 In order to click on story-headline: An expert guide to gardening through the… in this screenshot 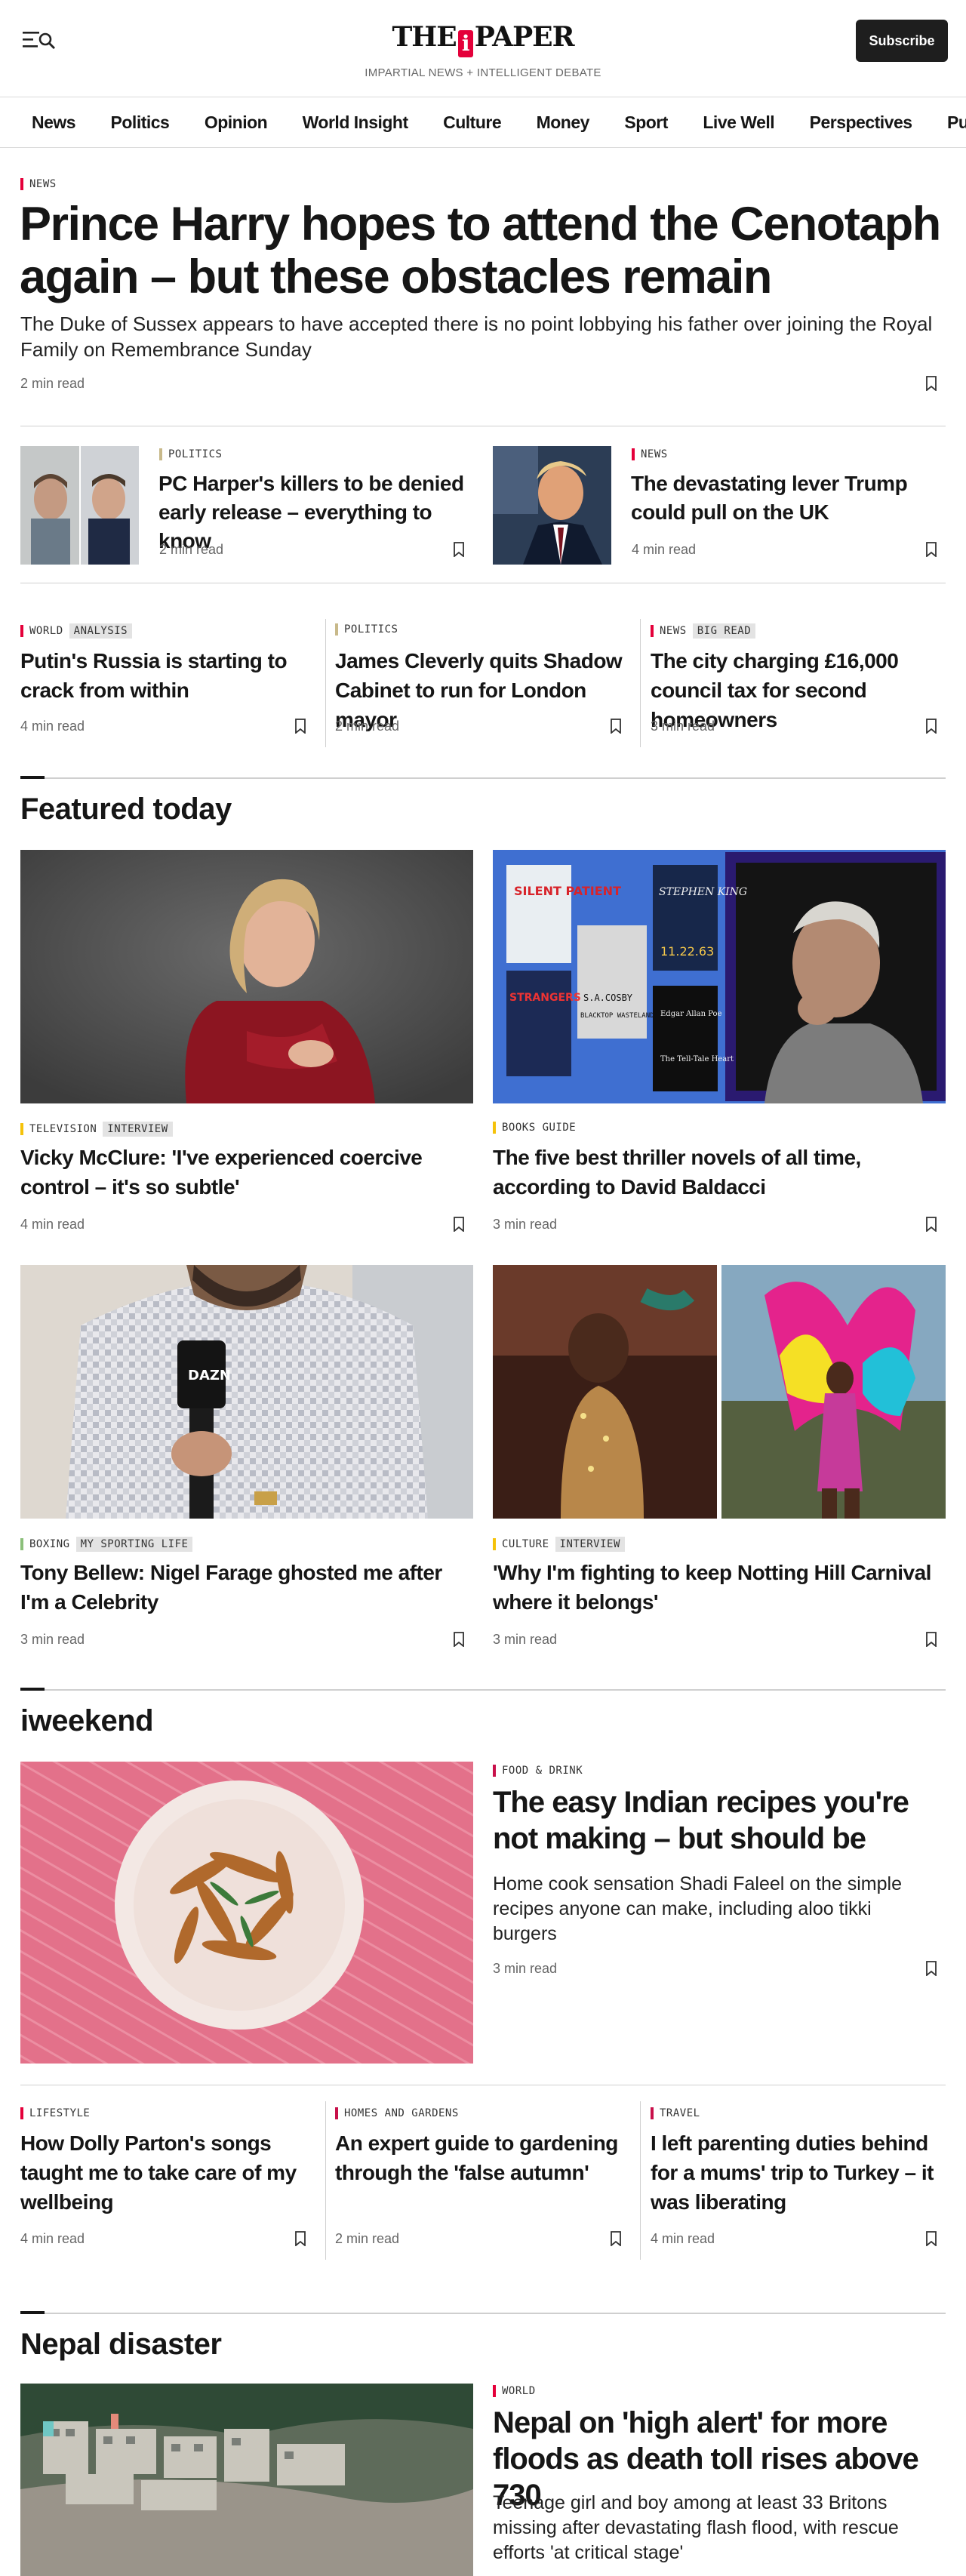, I will do `click(480, 2157)`.